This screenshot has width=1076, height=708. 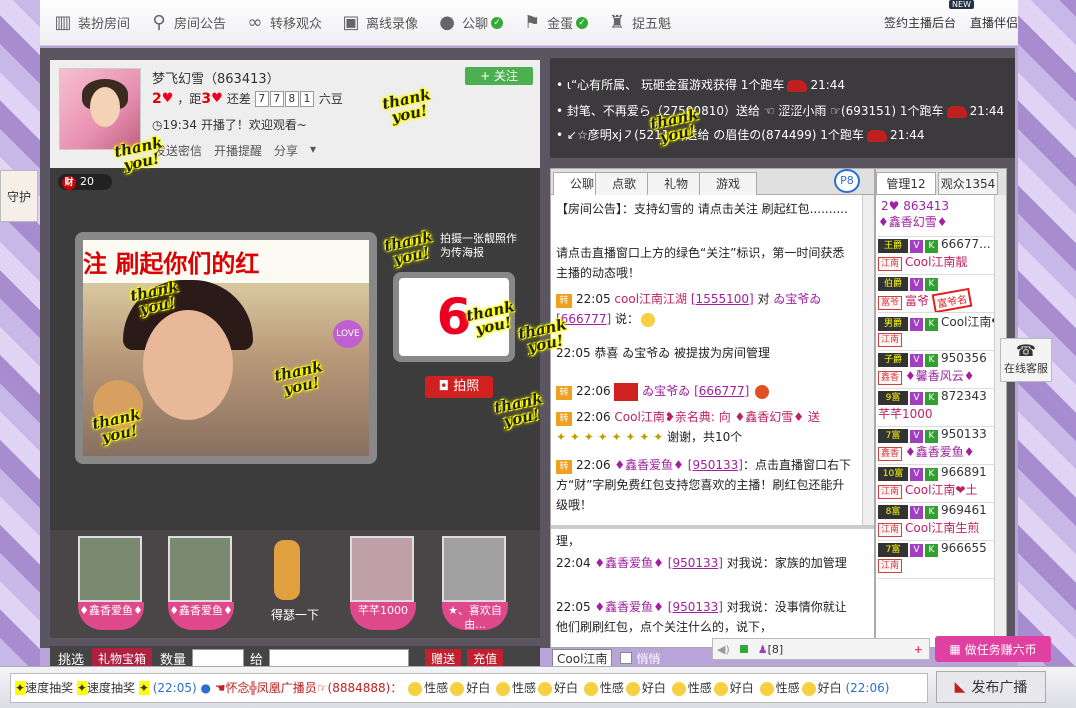 What do you see at coordinates (100, 109) in the screenshot?
I see `anchor-avatar` at bounding box center [100, 109].